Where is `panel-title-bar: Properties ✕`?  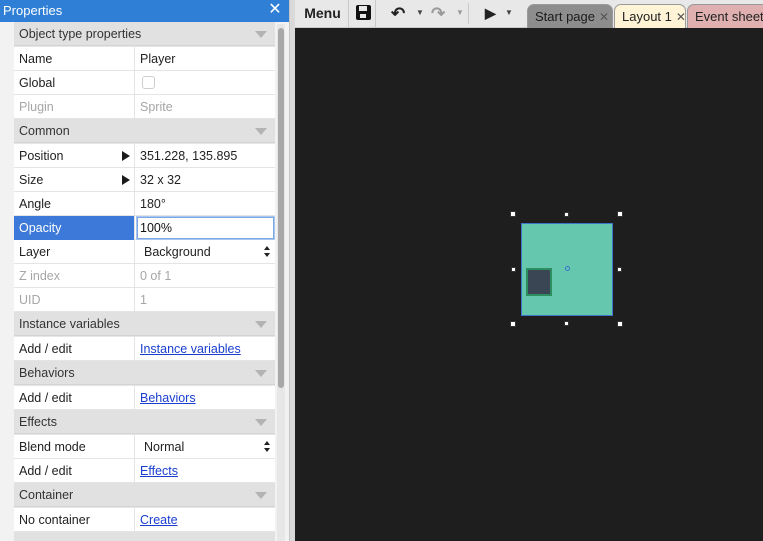 panel-title-bar: Properties ✕ is located at coordinates (144, 11).